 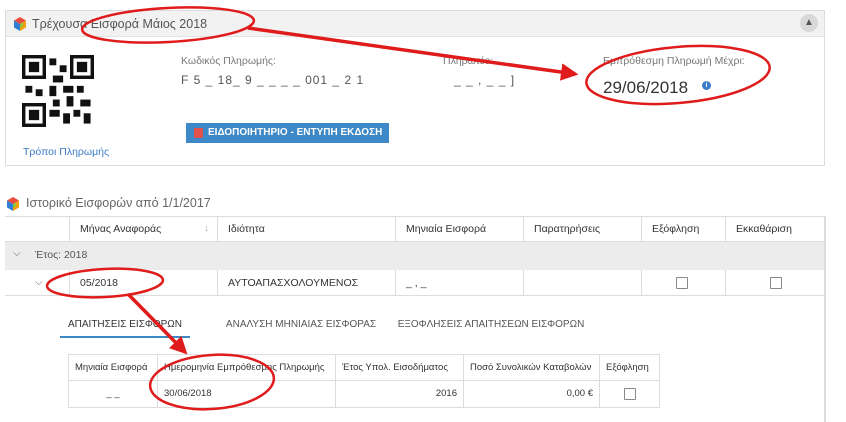 What do you see at coordinates (118, 203) in the screenshot?
I see `history-title: Ιστορικό Εισφορών από 1/1/2017` at bounding box center [118, 203].